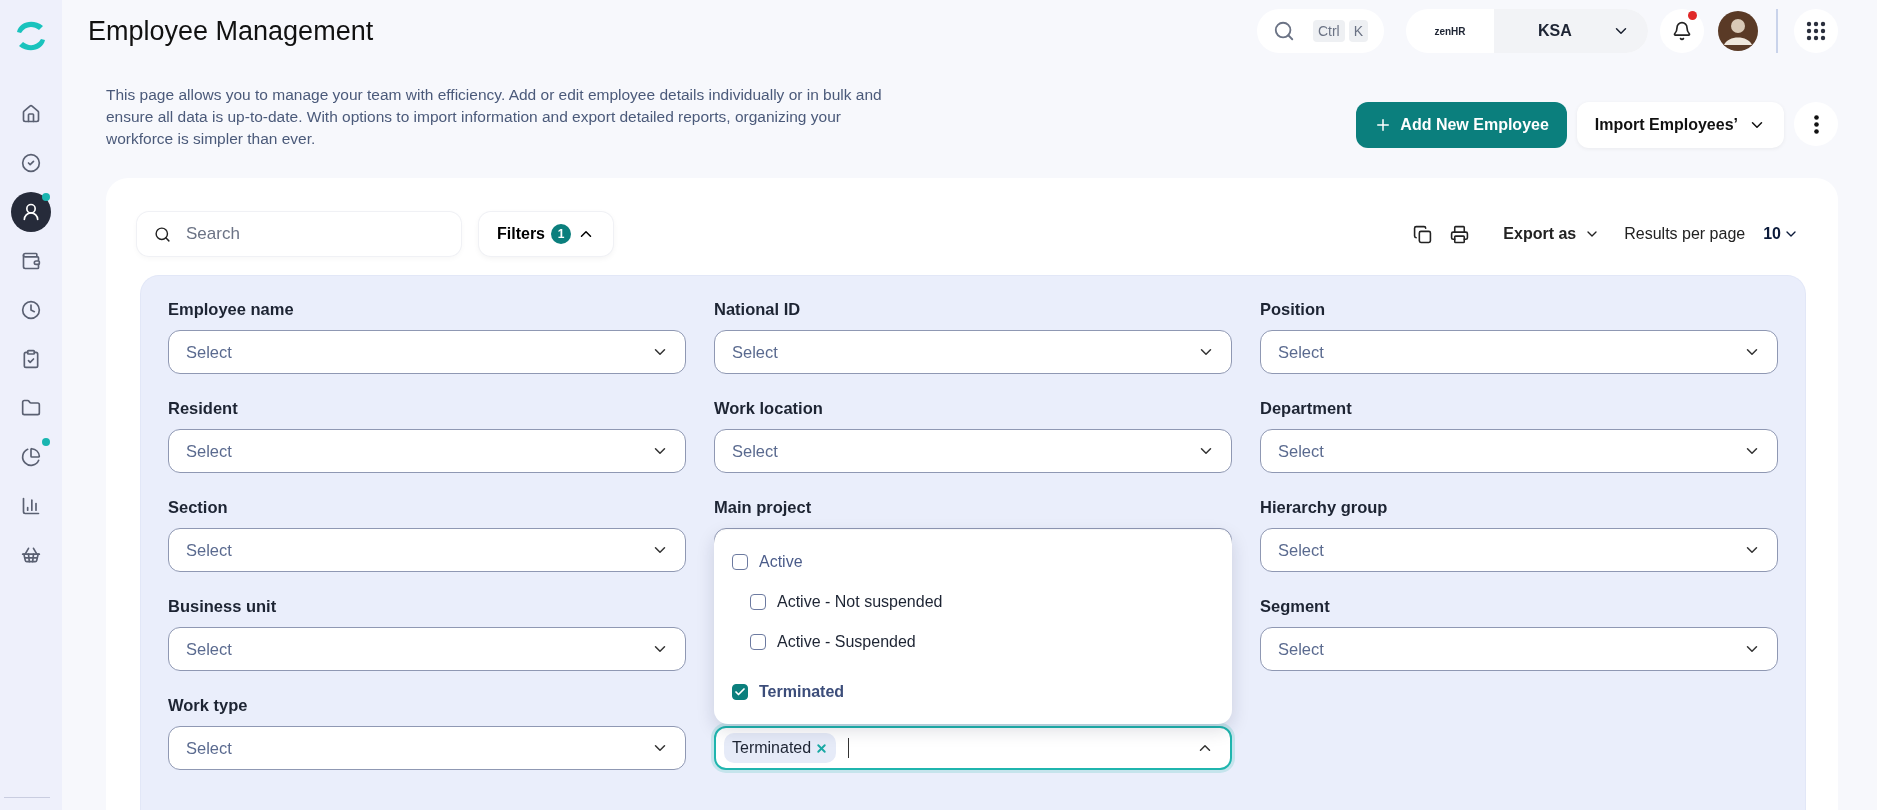 This screenshot has height=810, width=1877. Describe the element at coordinates (31, 114) in the screenshot. I see `home-icon` at that location.